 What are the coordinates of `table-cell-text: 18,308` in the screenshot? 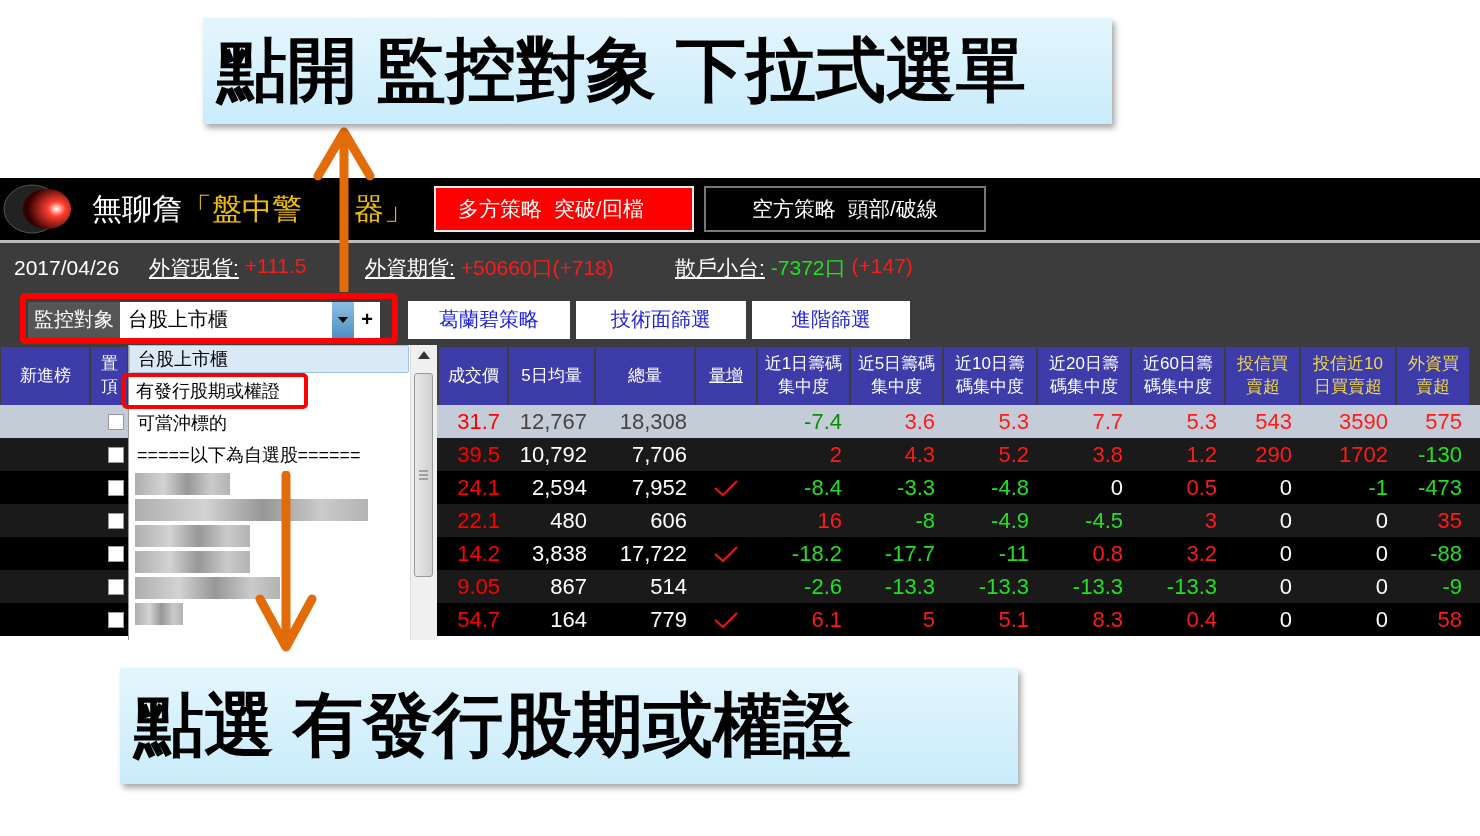 It's located at (653, 421).